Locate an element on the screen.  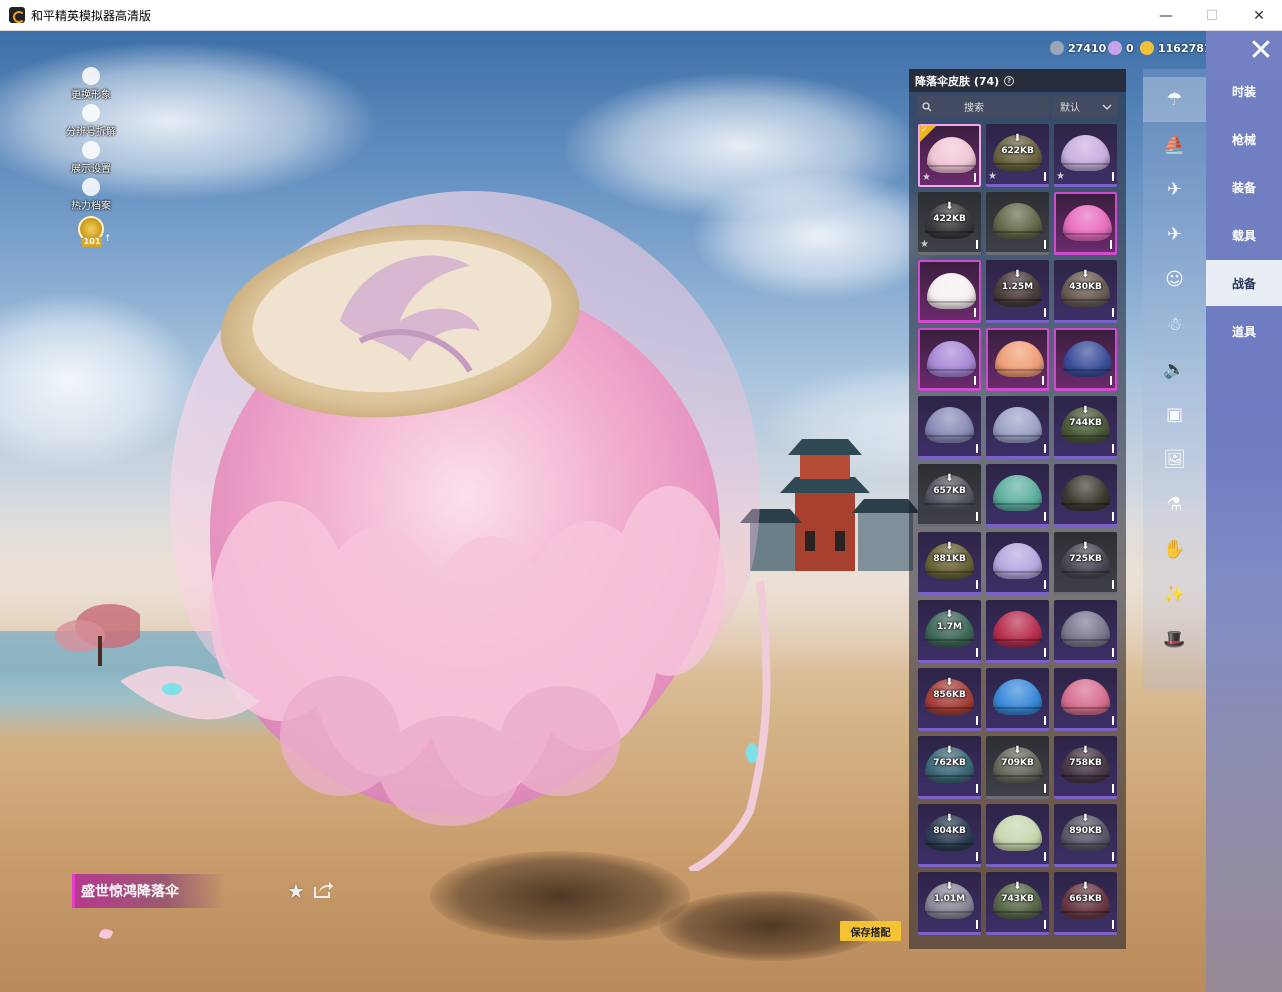
skin-item: 663KB ⬇ is located at coordinates (1085, 903).